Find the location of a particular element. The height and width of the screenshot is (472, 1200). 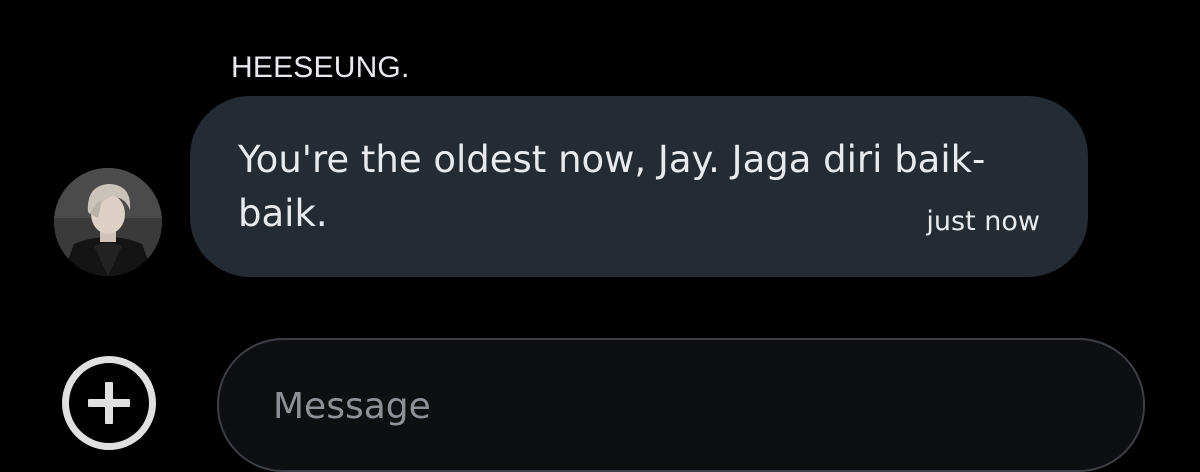

add-attachment-button is located at coordinates (109, 403).